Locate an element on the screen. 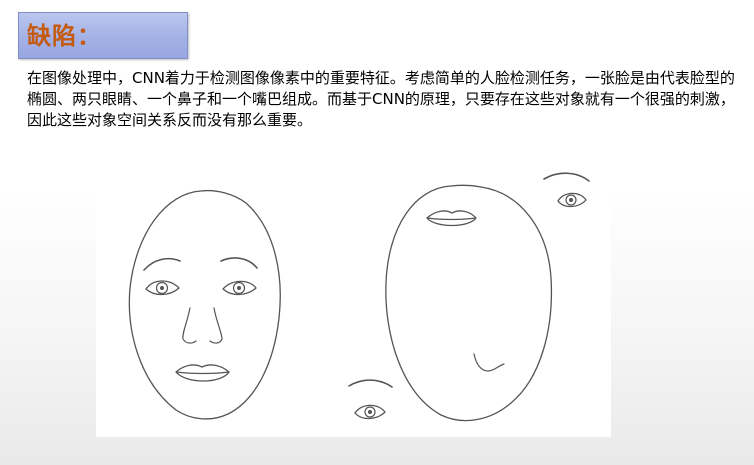 The image size is (754, 465). section-title: 缺陷： is located at coordinates (64, 36).